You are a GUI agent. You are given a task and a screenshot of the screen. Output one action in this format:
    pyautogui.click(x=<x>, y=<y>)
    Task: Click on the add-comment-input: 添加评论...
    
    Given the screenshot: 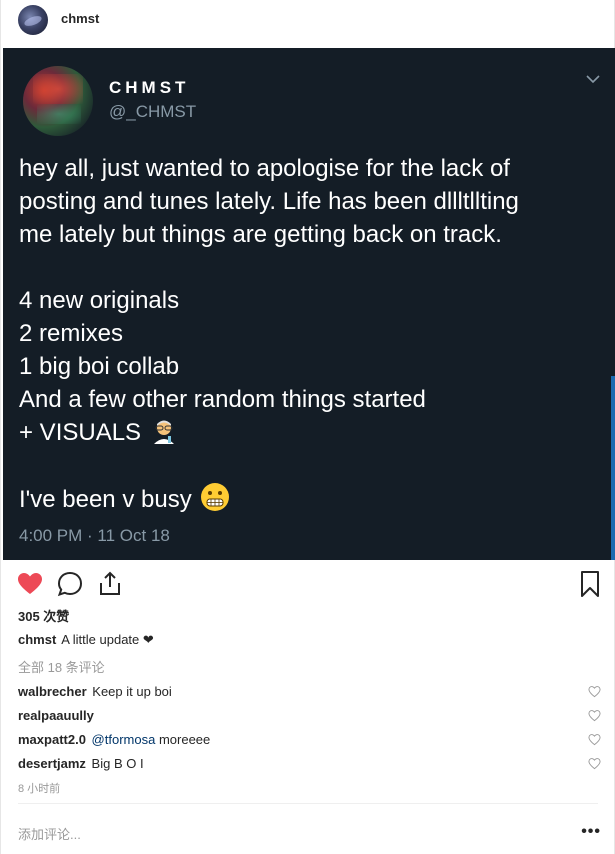 What is the action you would take?
    pyautogui.click(x=49, y=833)
    